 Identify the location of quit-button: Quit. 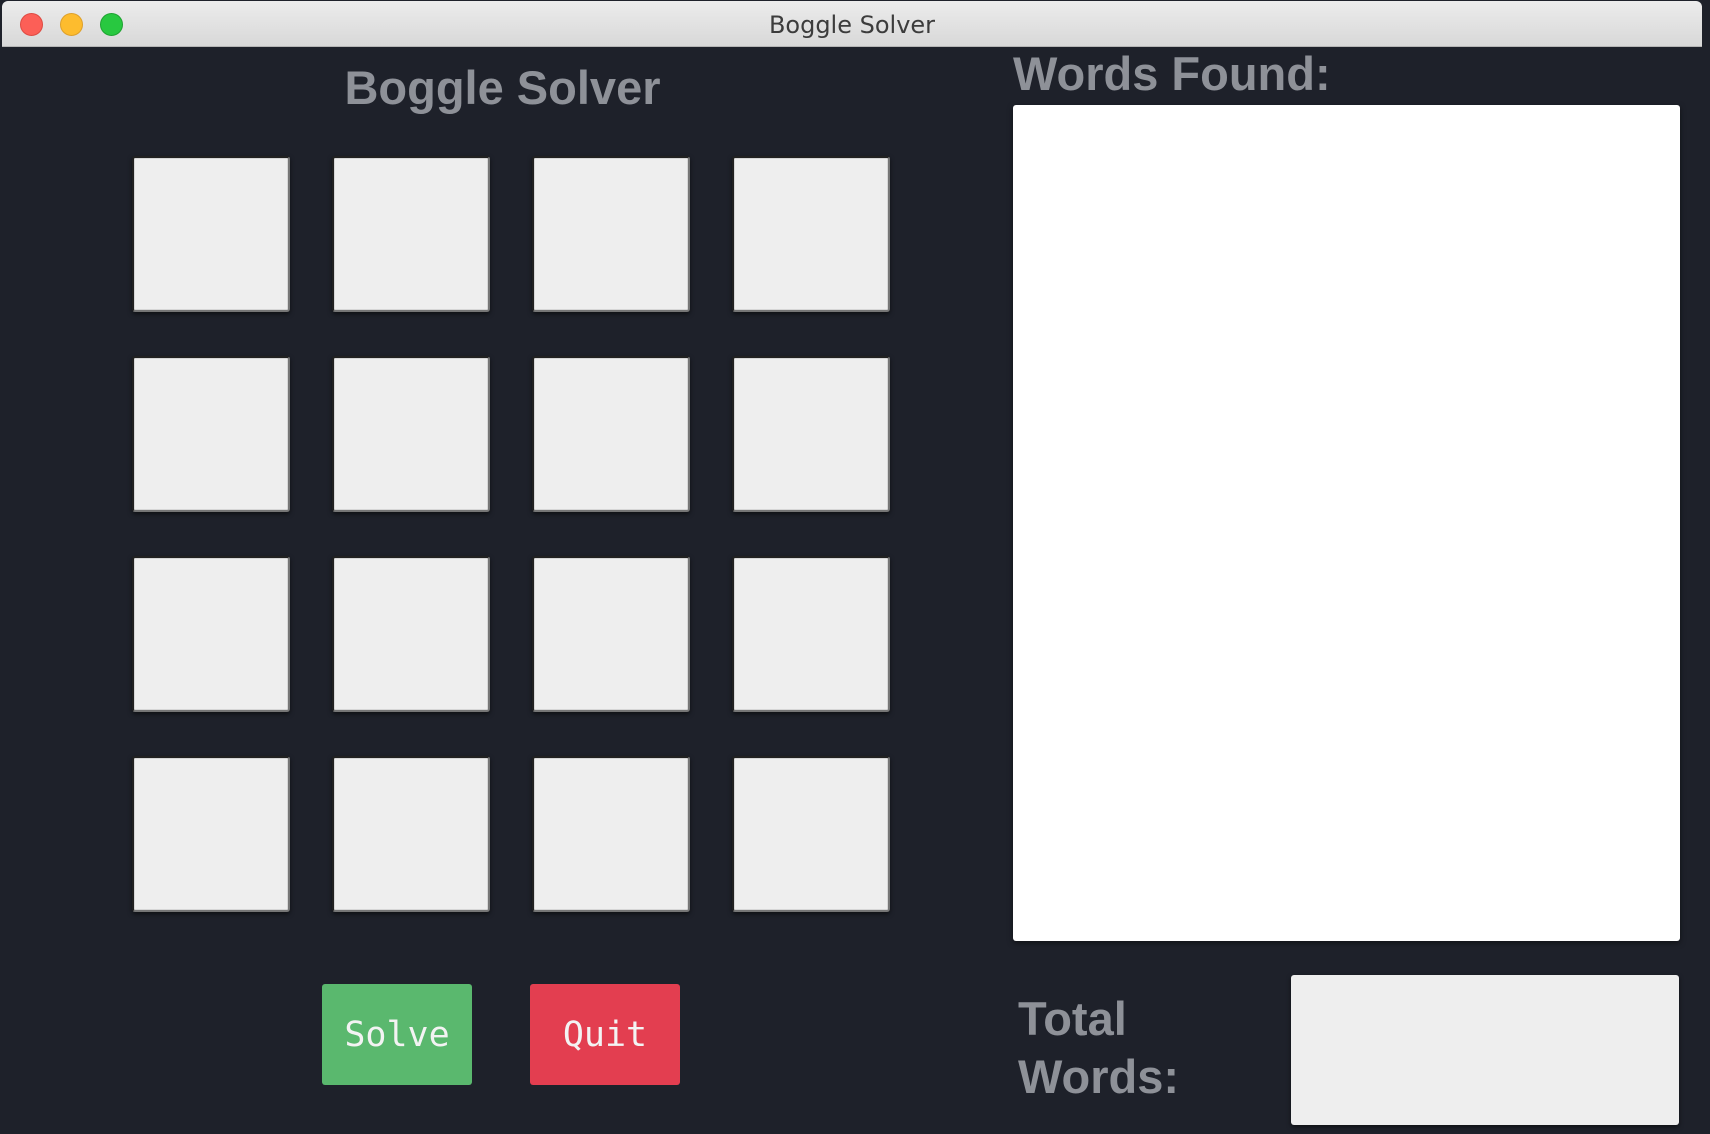
(605, 1034).